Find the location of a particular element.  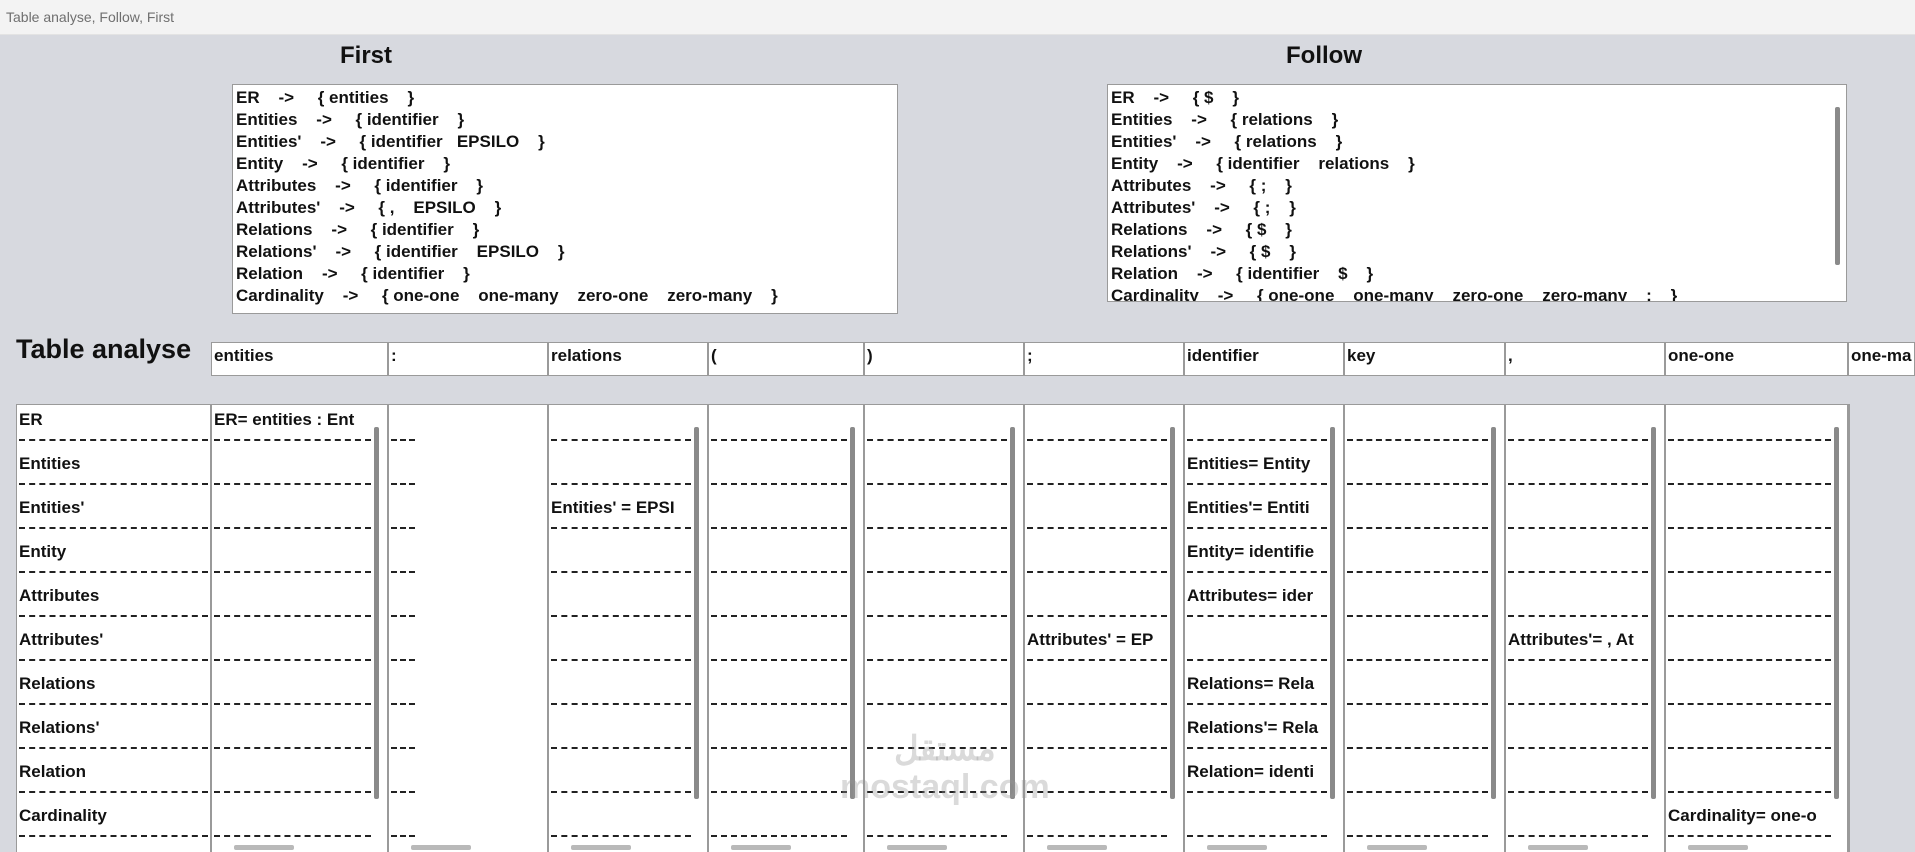

table-header-cell: ; is located at coordinates (1104, 359).